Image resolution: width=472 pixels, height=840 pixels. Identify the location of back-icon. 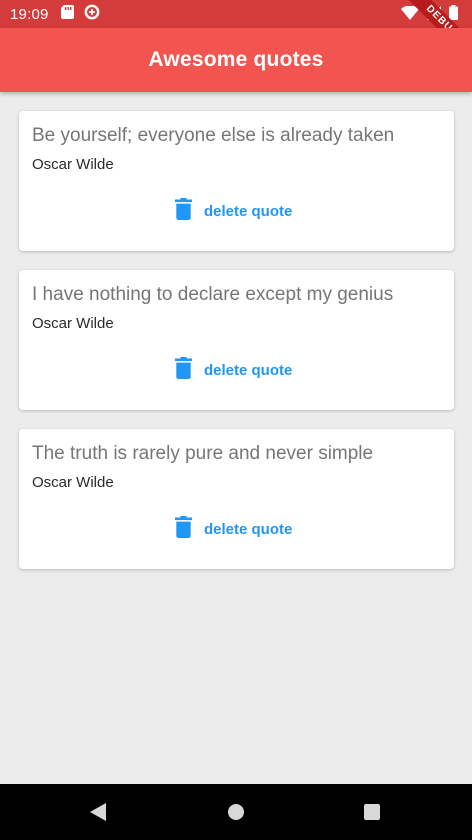
(98, 814).